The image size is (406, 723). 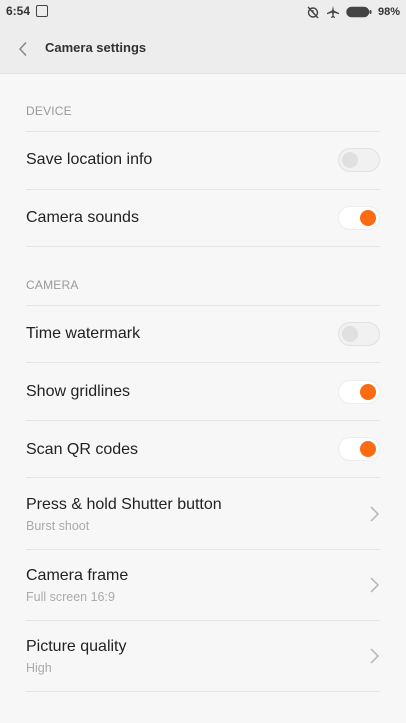 What do you see at coordinates (39, 668) in the screenshot?
I see `setting-value: High` at bounding box center [39, 668].